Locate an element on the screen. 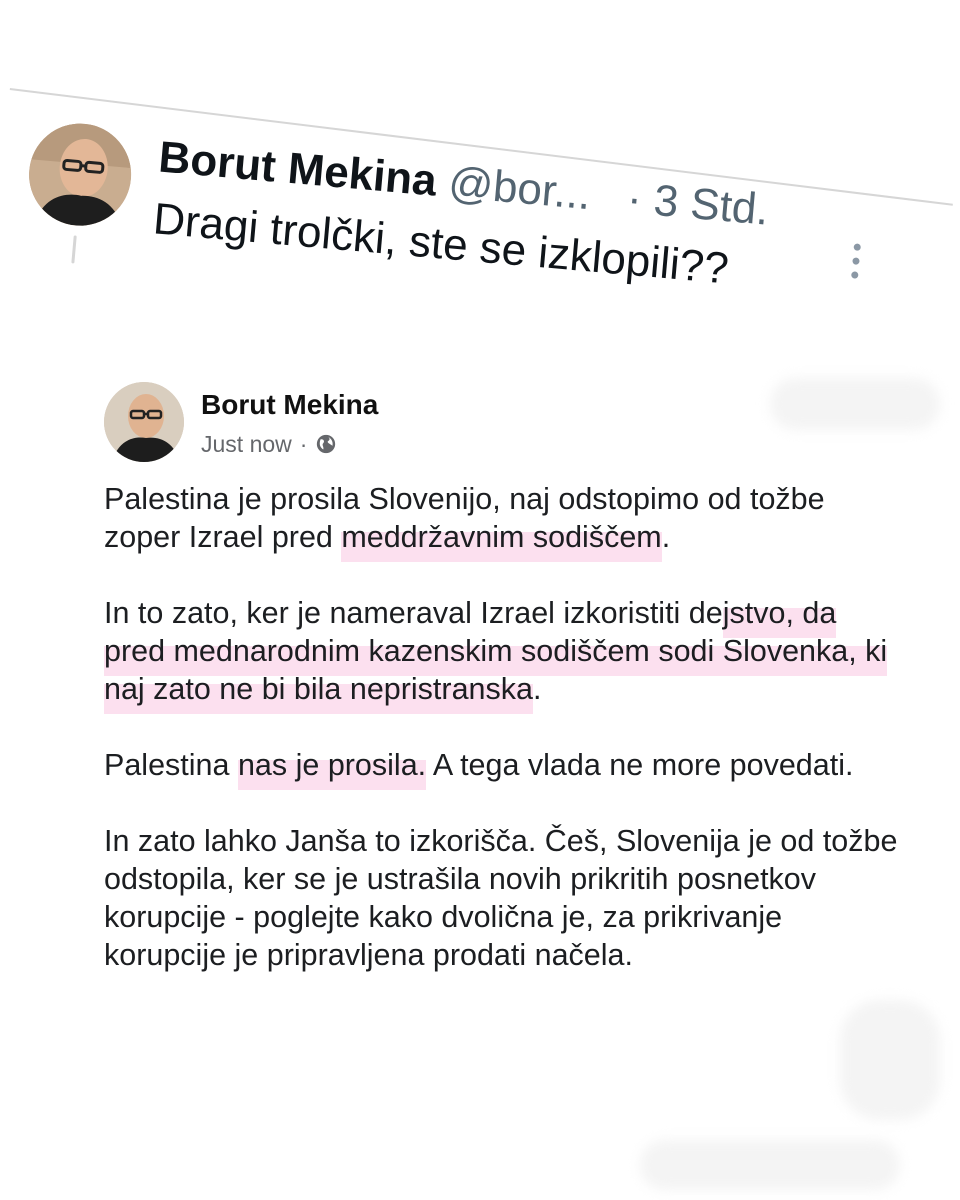 The height and width of the screenshot is (1200, 960). thread-line is located at coordinates (74, 249).